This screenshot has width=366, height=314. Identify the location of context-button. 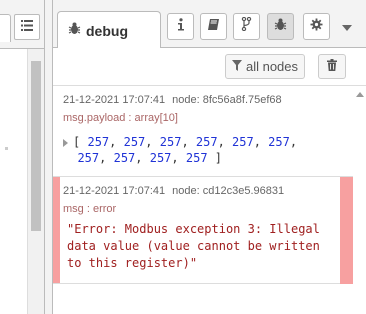
(246, 26).